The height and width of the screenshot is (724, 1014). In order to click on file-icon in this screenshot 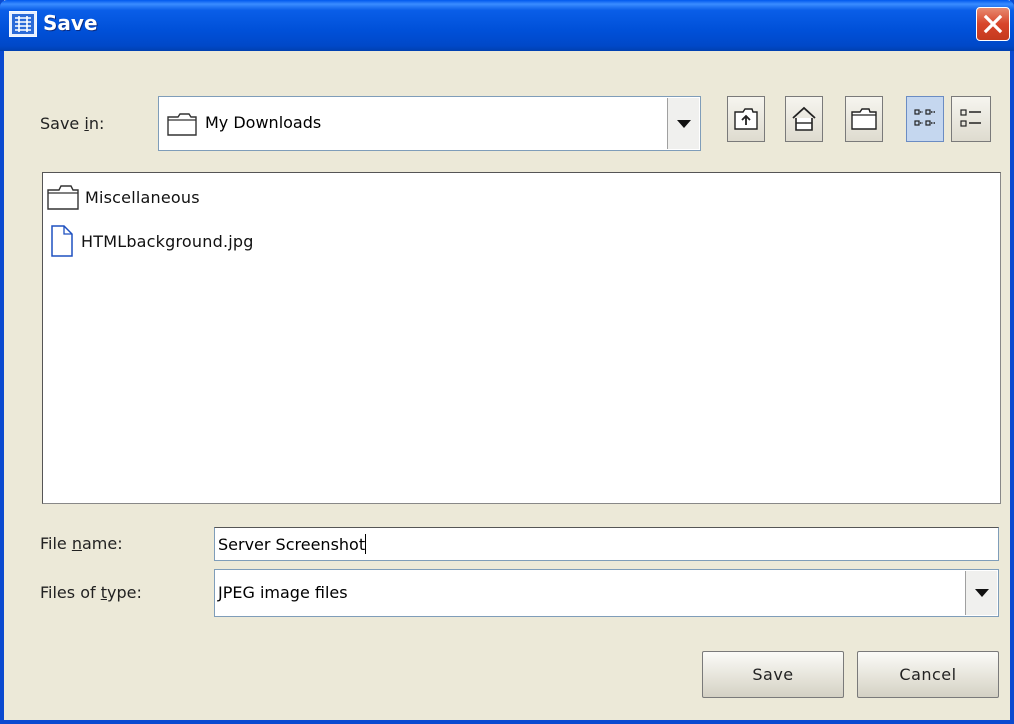, I will do `click(62, 241)`.